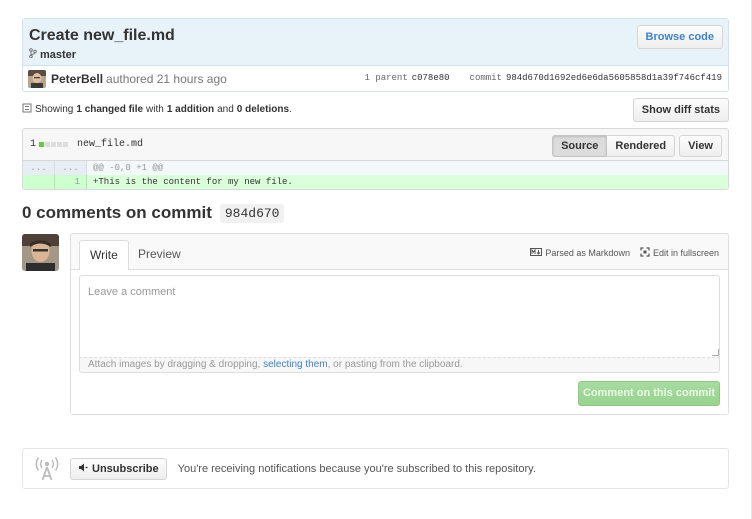  I want to click on unsubscribe-button: Unsubscribe, so click(118, 468).